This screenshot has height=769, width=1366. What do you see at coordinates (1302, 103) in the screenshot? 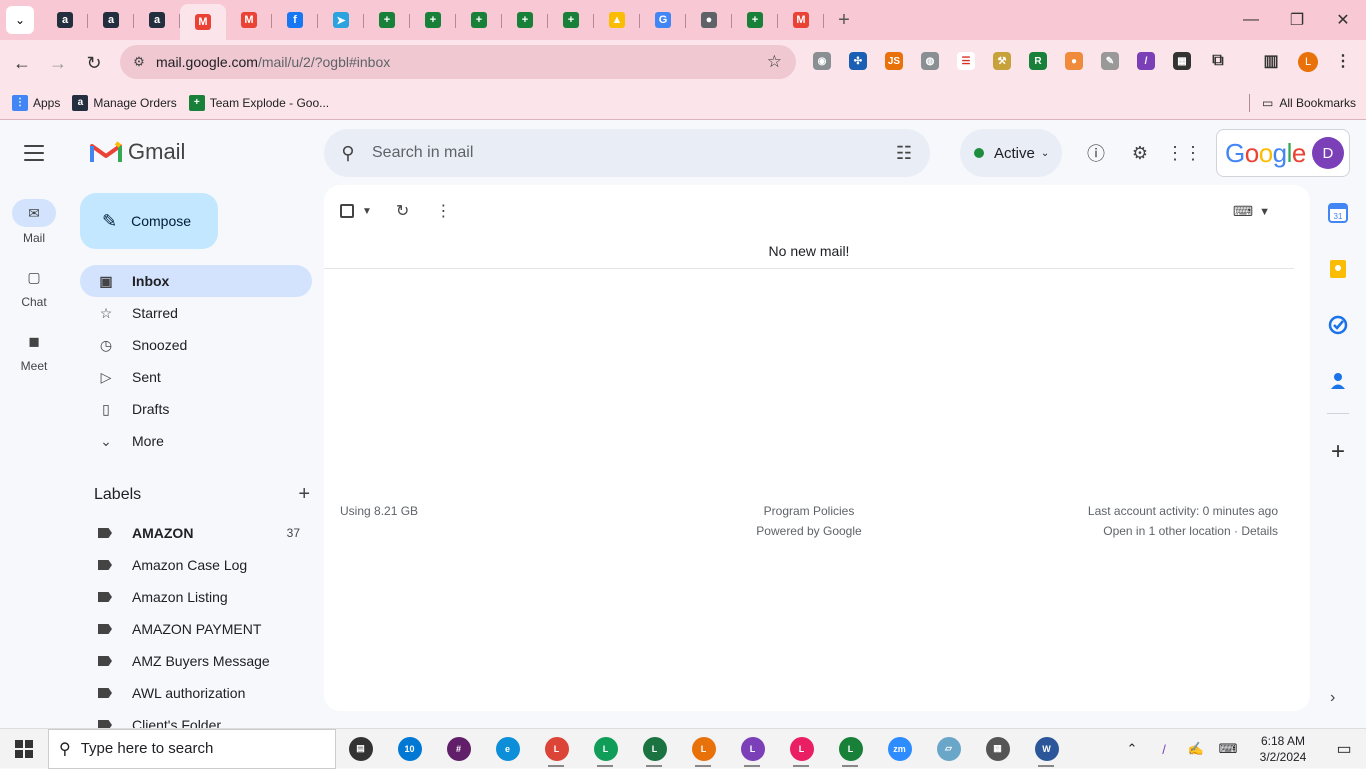
I see `all-bookmarks: ▭ All Bookmarks` at bounding box center [1302, 103].